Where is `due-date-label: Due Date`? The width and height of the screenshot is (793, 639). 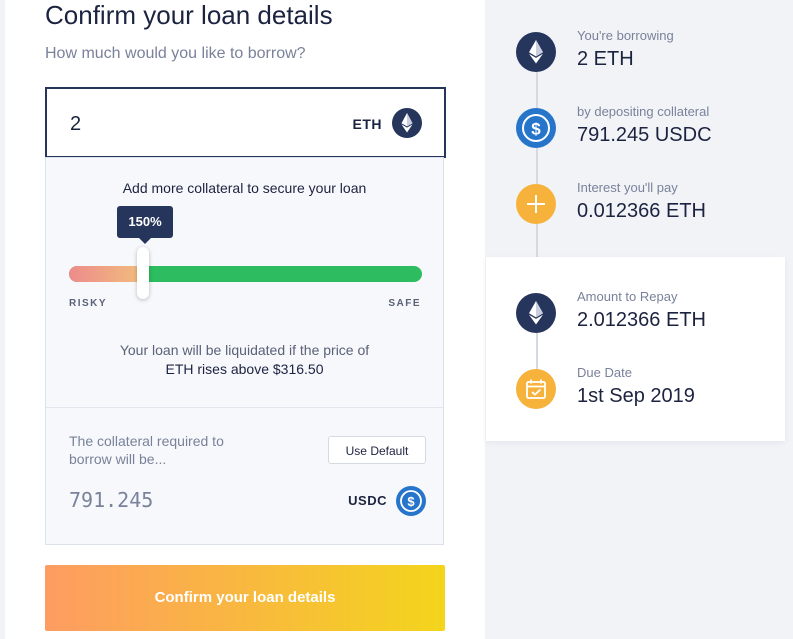
due-date-label: Due Date is located at coordinates (604, 372).